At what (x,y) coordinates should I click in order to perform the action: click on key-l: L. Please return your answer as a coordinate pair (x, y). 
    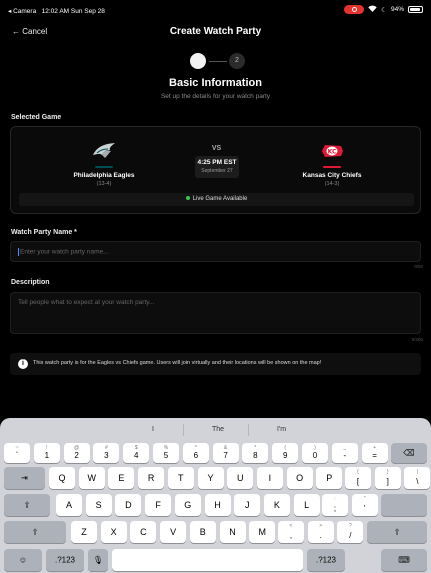
    Looking at the image, I should click on (306, 505).